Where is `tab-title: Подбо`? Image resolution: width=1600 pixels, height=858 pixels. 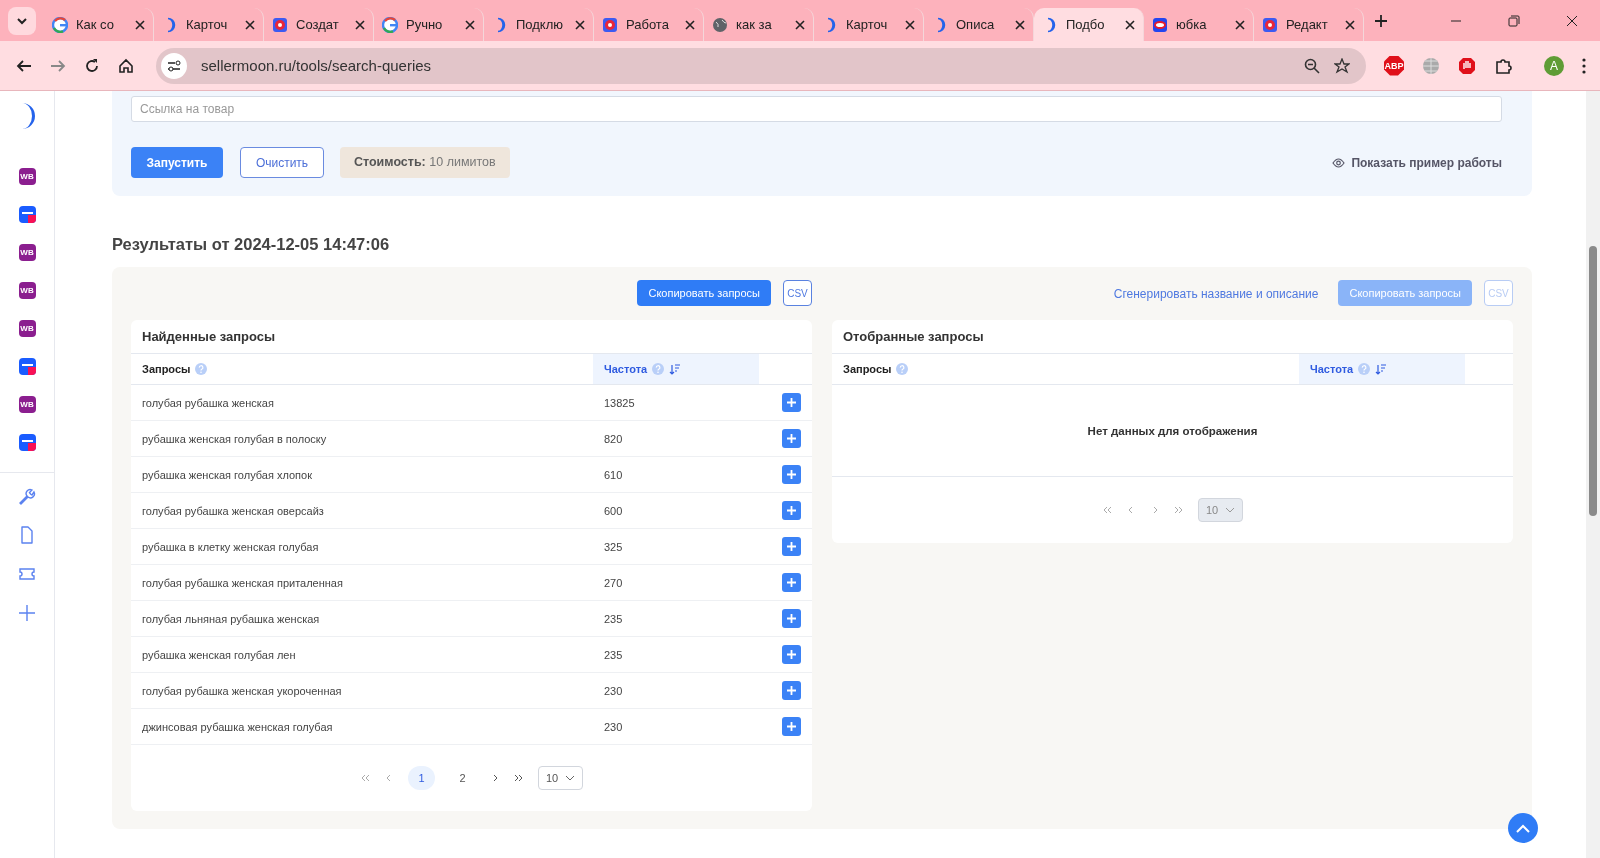
tab-title: Подбо is located at coordinates (1086, 24).